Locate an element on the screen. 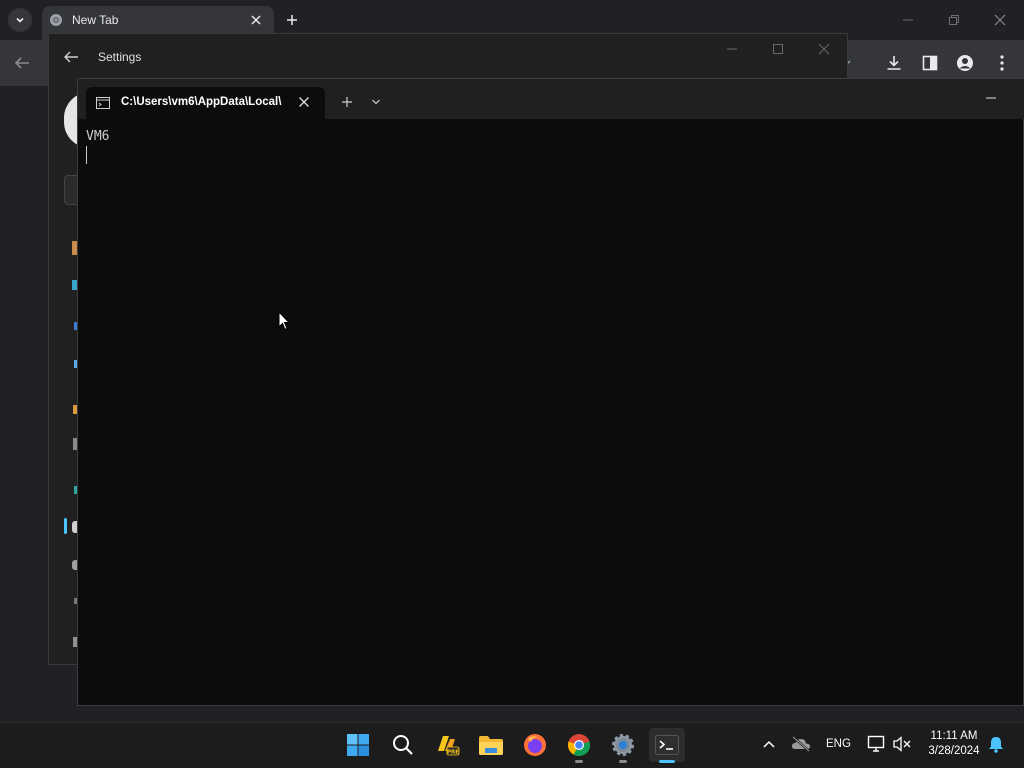 The width and height of the screenshot is (1024, 768). chrome-back-button is located at coordinates (22, 63).